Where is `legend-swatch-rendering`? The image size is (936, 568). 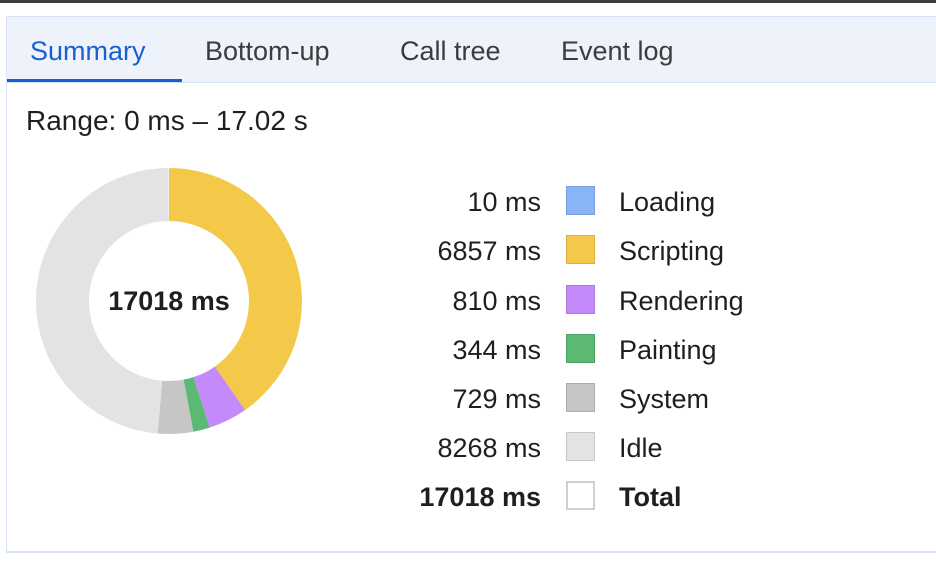 legend-swatch-rendering is located at coordinates (580, 299).